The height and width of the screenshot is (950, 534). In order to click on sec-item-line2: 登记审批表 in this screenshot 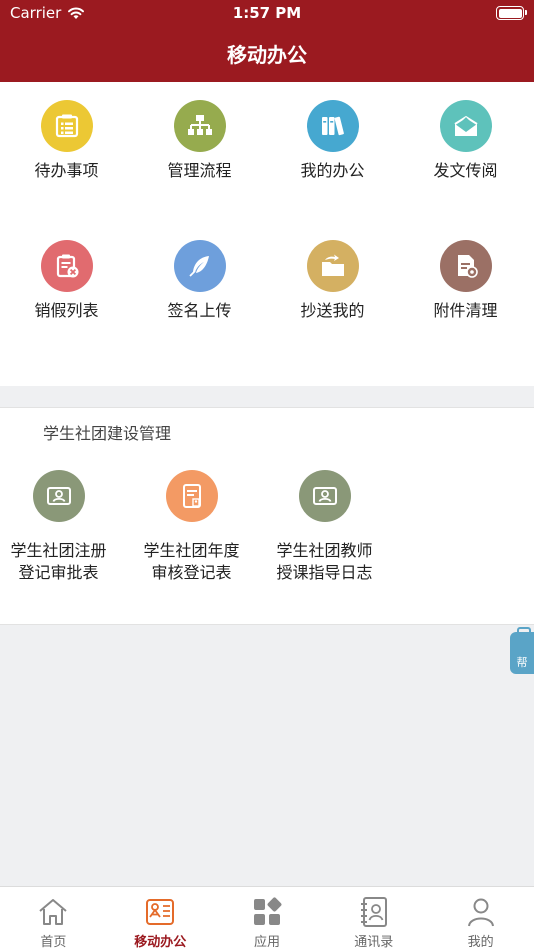, I will do `click(58, 572)`.